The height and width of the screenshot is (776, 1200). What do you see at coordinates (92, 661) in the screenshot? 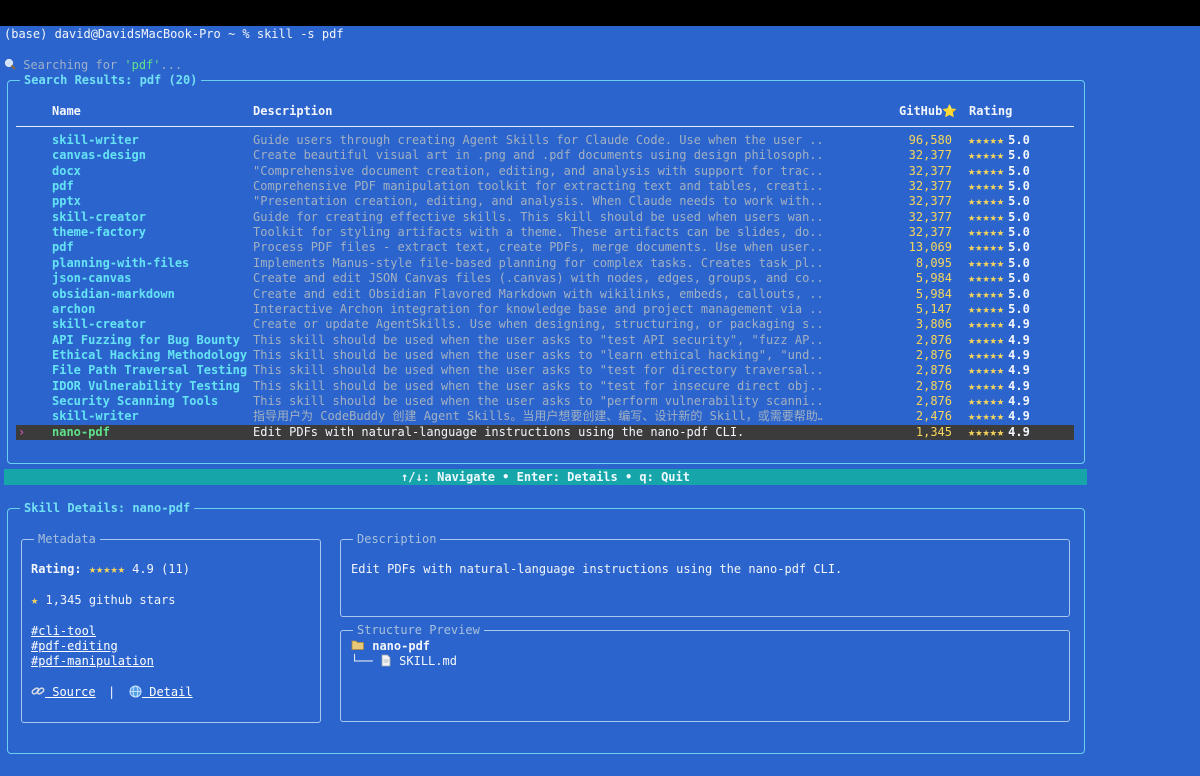
I see `tag-link: #pdf-manipulation` at bounding box center [92, 661].